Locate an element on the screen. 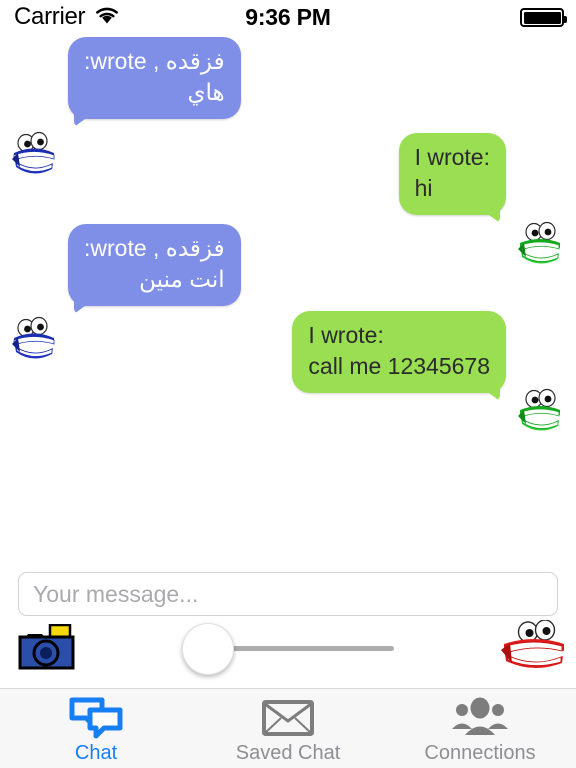 The image size is (576, 768). tab-label: Chat is located at coordinates (96, 753).